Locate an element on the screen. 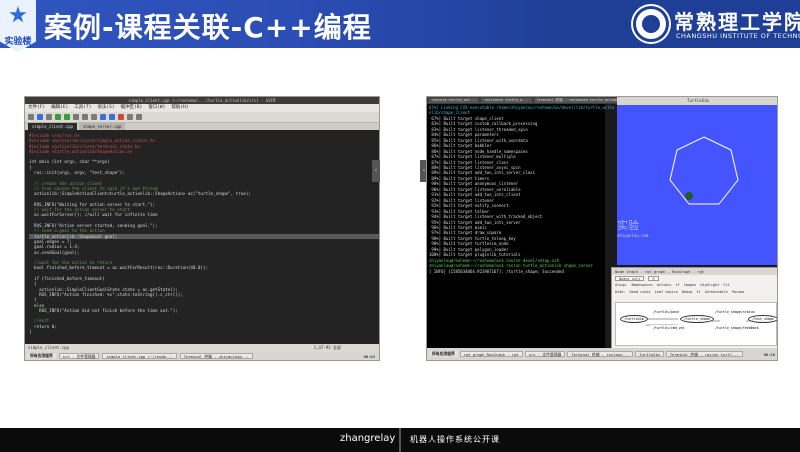 This screenshot has width=800, height=452. graph-node-turtlesim: /turtlesim is located at coordinates (634, 319).